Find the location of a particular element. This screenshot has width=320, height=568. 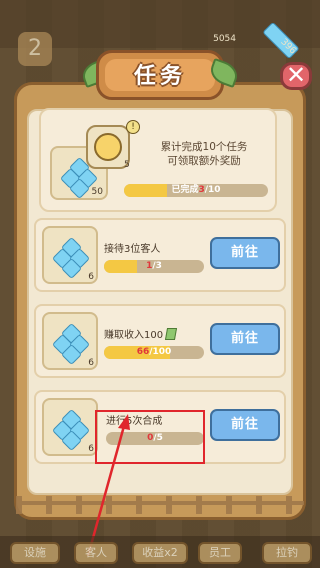

nav-facilities: 设施 is located at coordinates (35, 553).